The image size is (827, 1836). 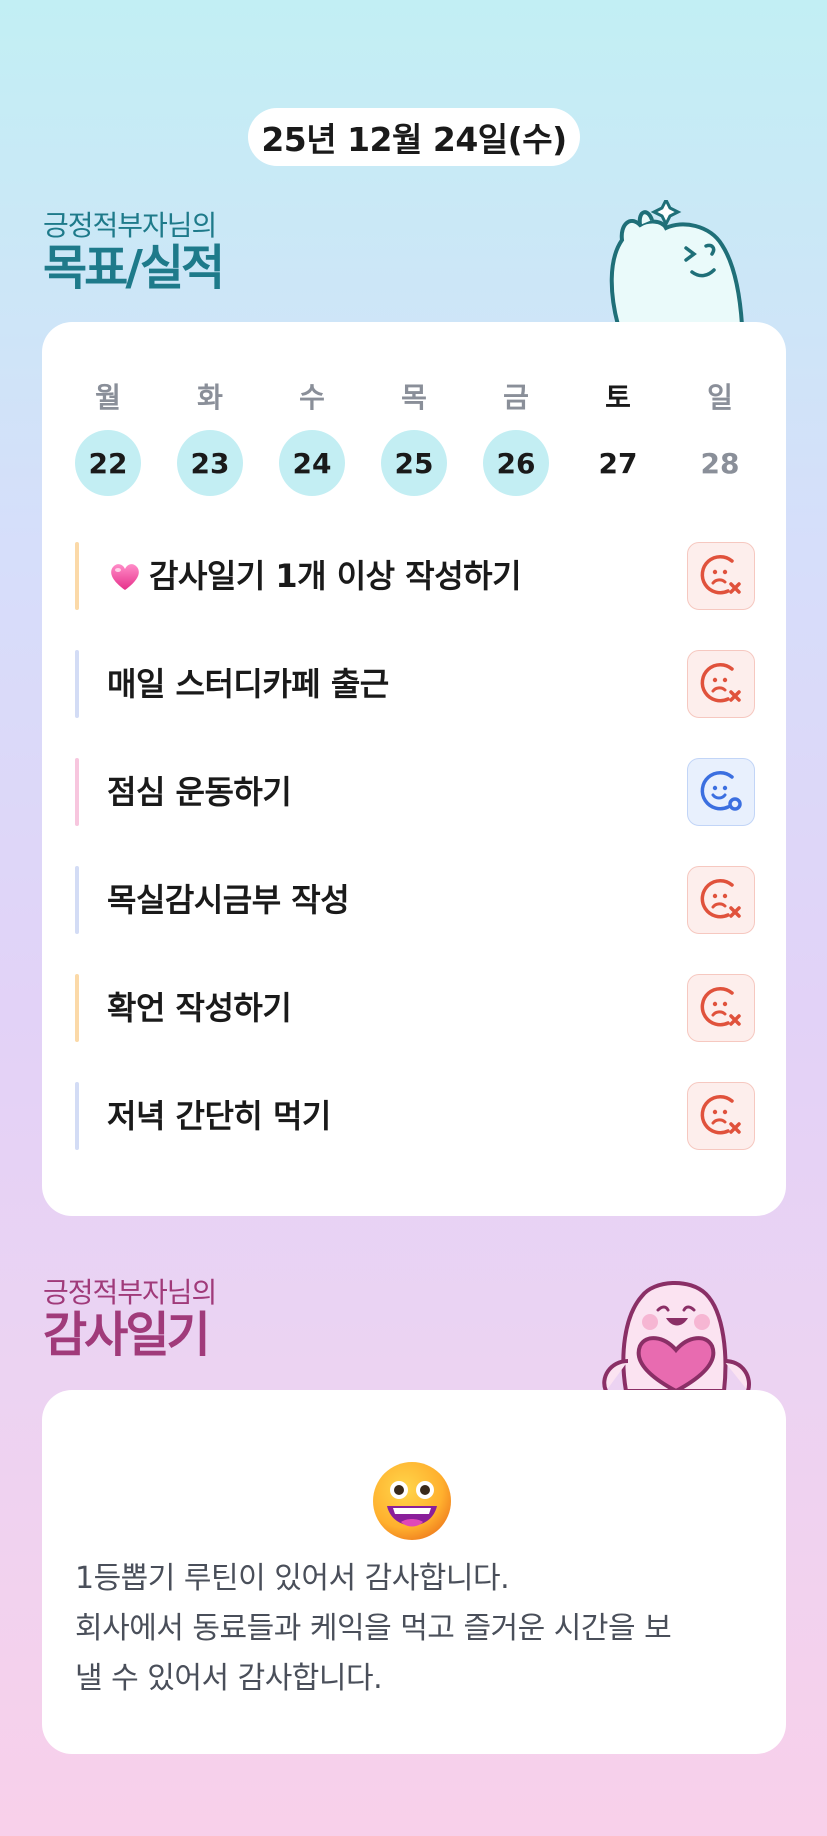 What do you see at coordinates (677, 262) in the screenshot?
I see `mascot-thumbs-up-icon` at bounding box center [677, 262].